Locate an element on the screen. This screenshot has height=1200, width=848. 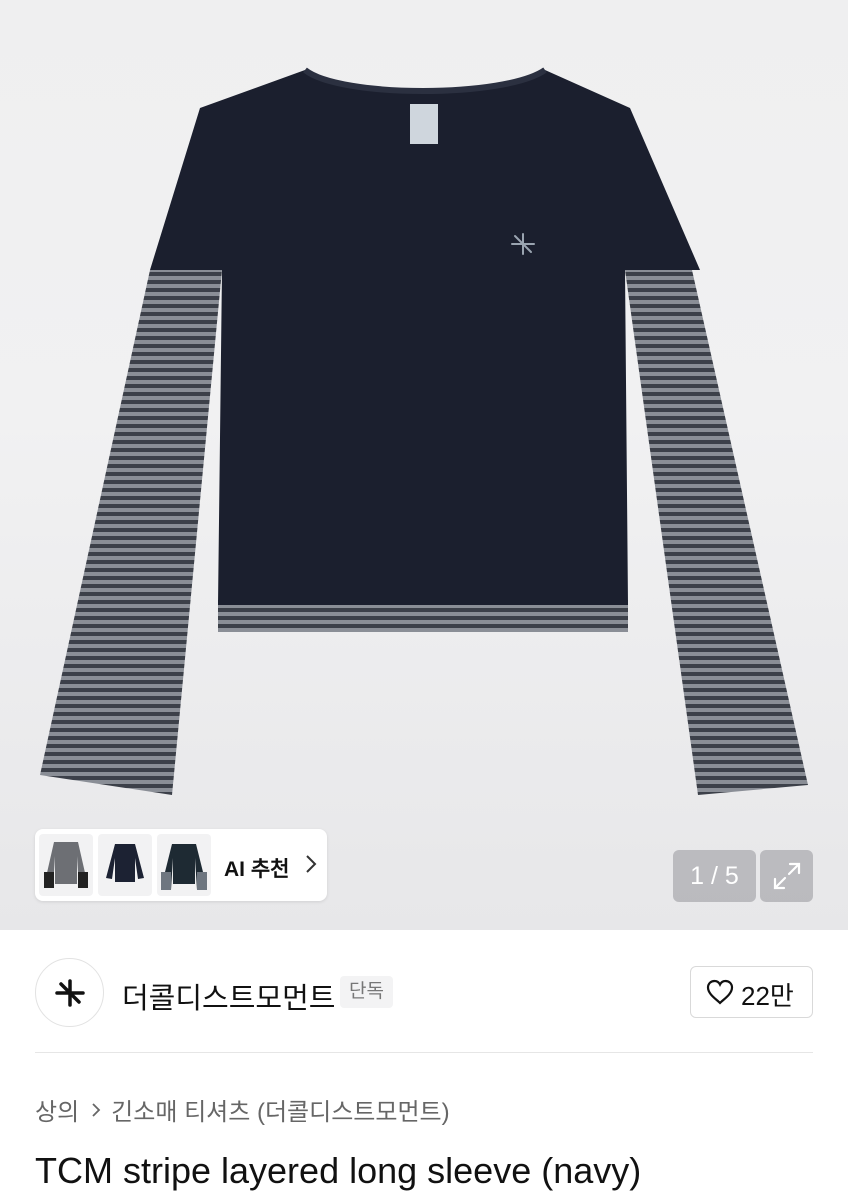
like-button: 22만 is located at coordinates (751, 992).